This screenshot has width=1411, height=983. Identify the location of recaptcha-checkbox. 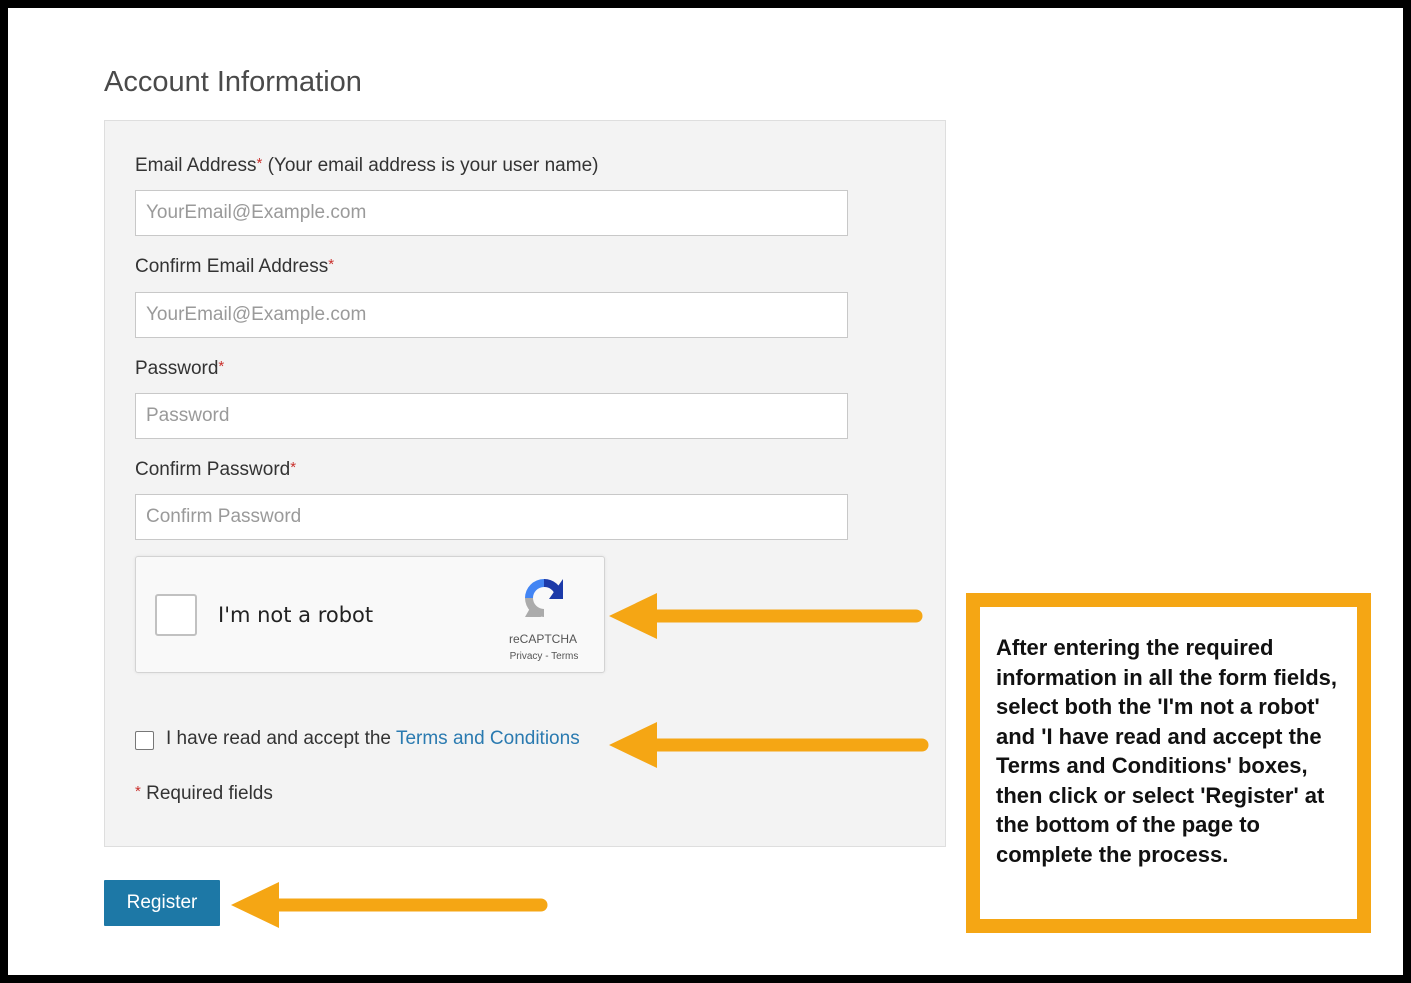
(176, 615).